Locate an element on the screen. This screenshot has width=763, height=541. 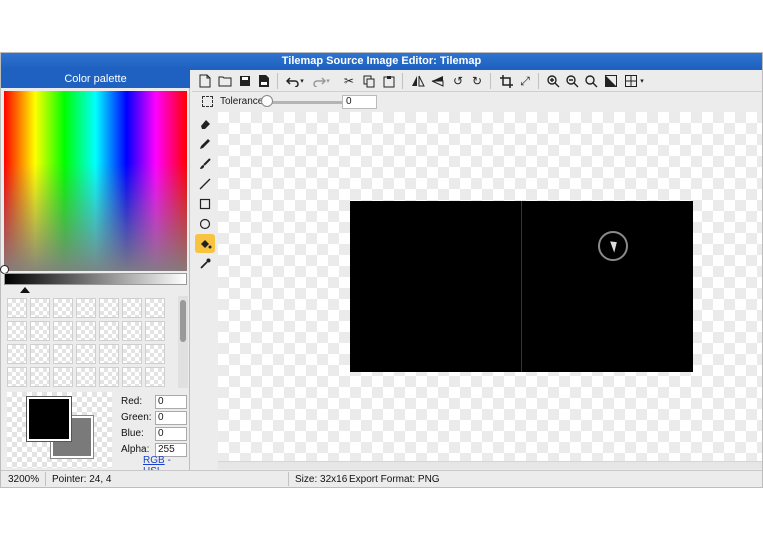
primary-color-swatch is located at coordinates (49, 419).